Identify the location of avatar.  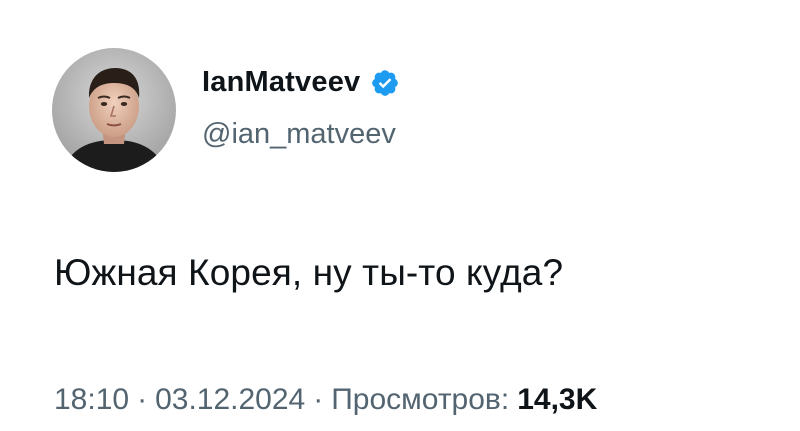
(114, 110).